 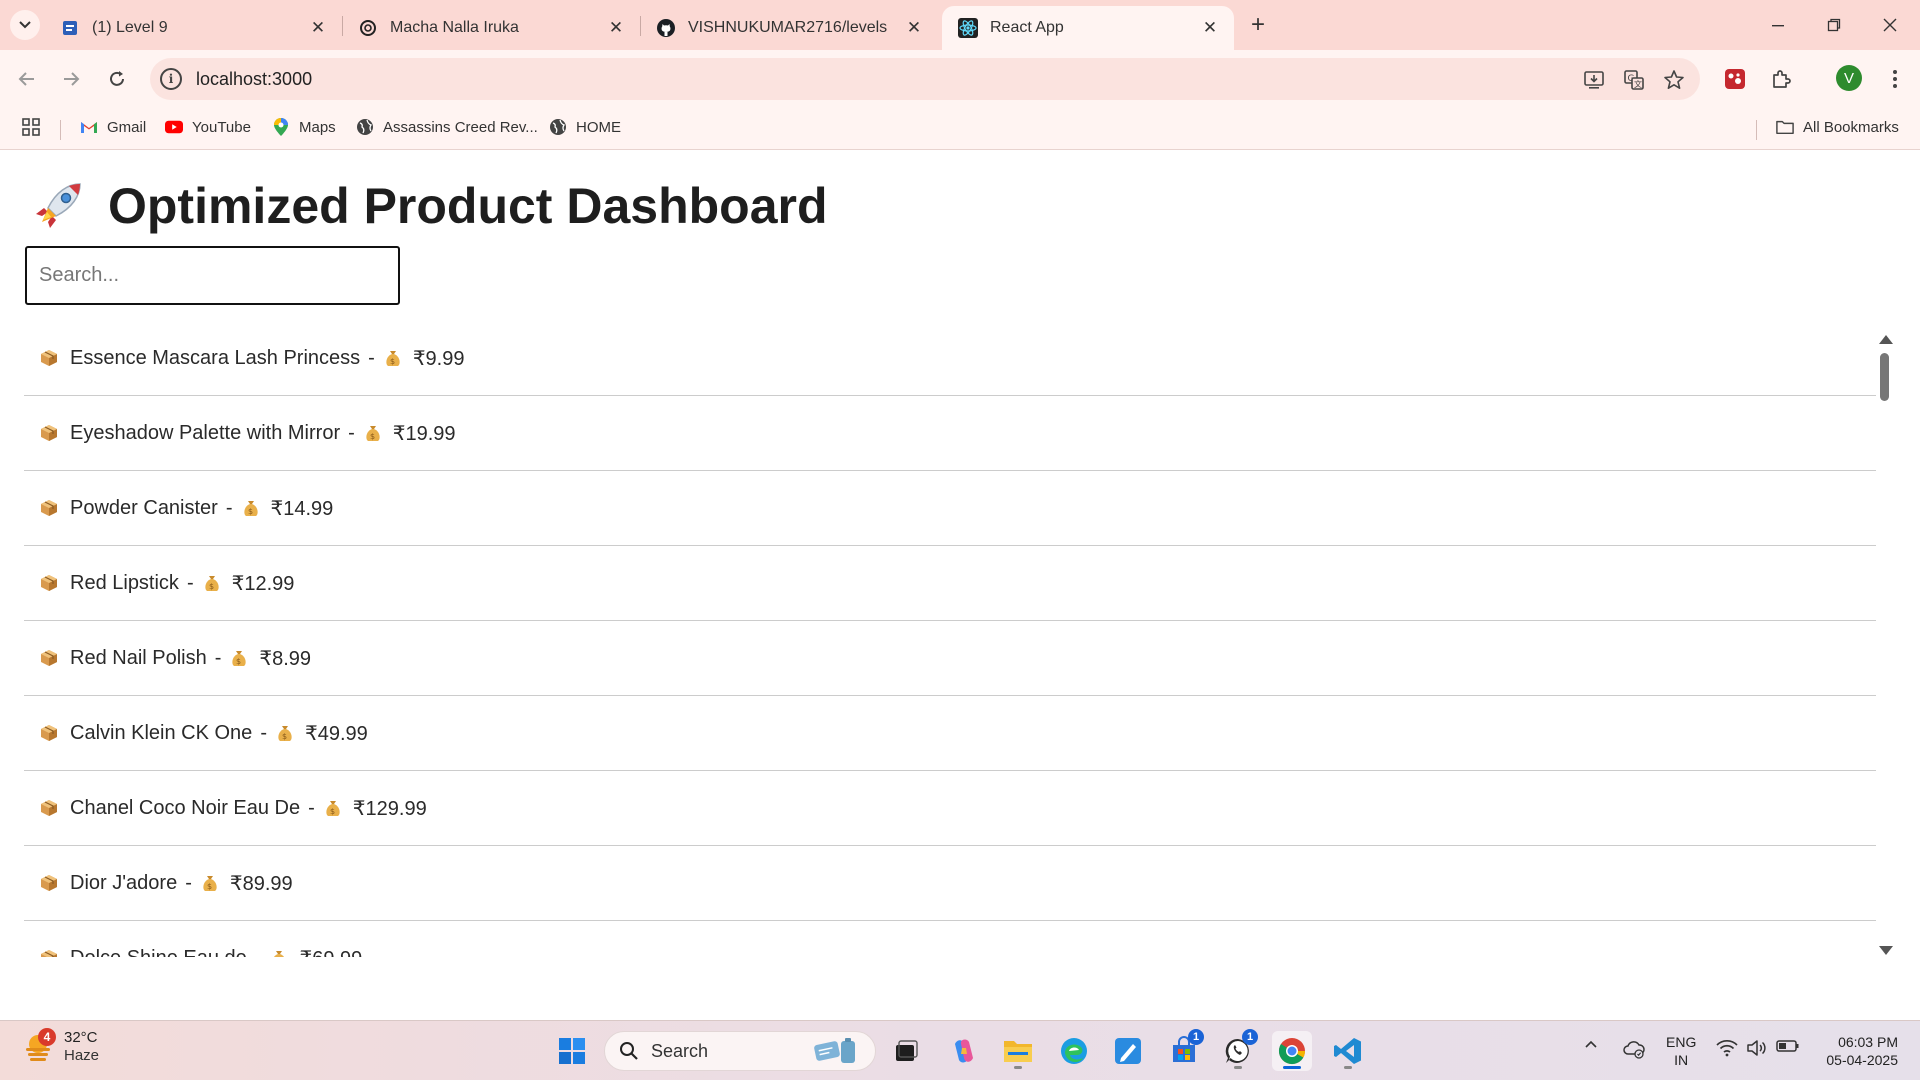 What do you see at coordinates (1884, 377) in the screenshot?
I see `scrollbar-thumb` at bounding box center [1884, 377].